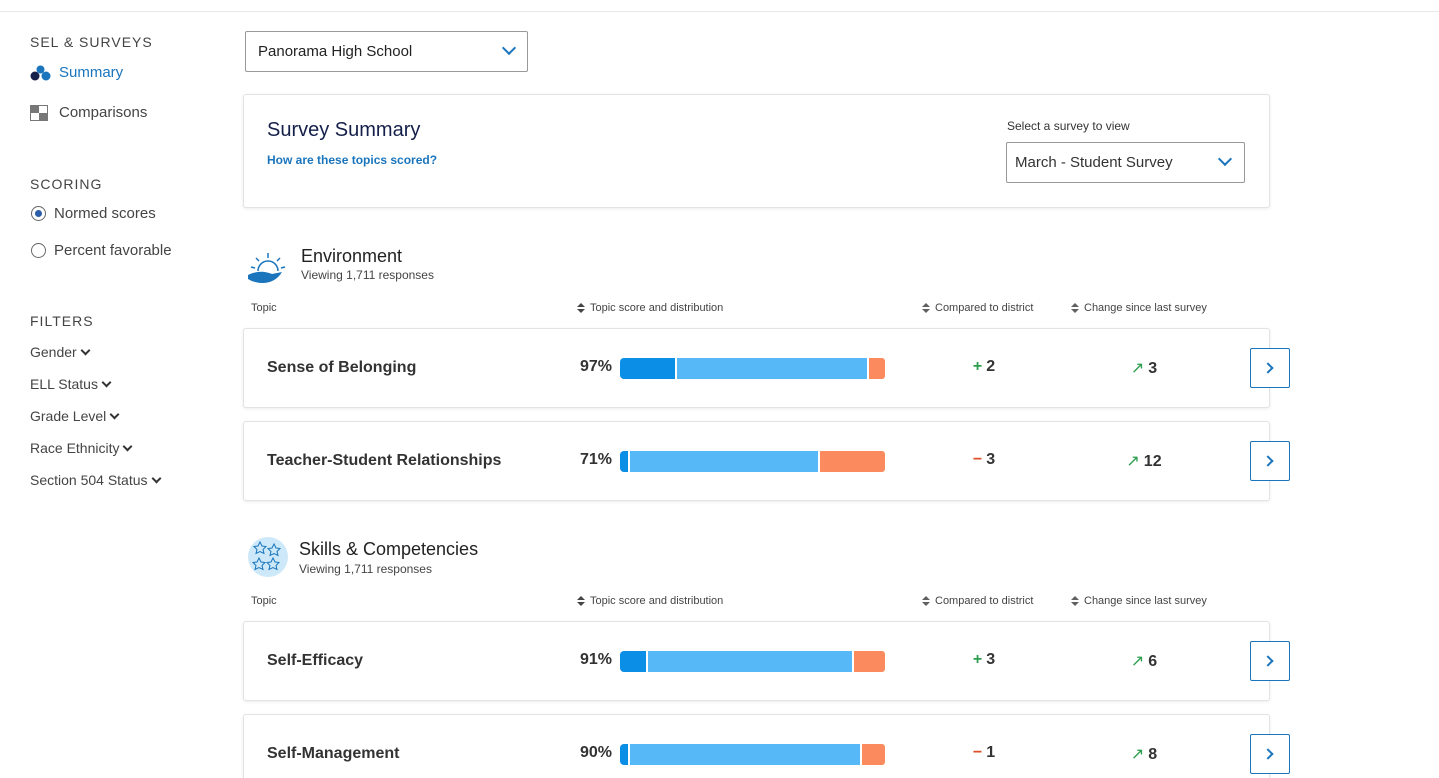 The width and height of the screenshot is (1439, 778). Describe the element at coordinates (344, 130) in the screenshot. I see `survey-summary-title: Survey Summary` at that location.